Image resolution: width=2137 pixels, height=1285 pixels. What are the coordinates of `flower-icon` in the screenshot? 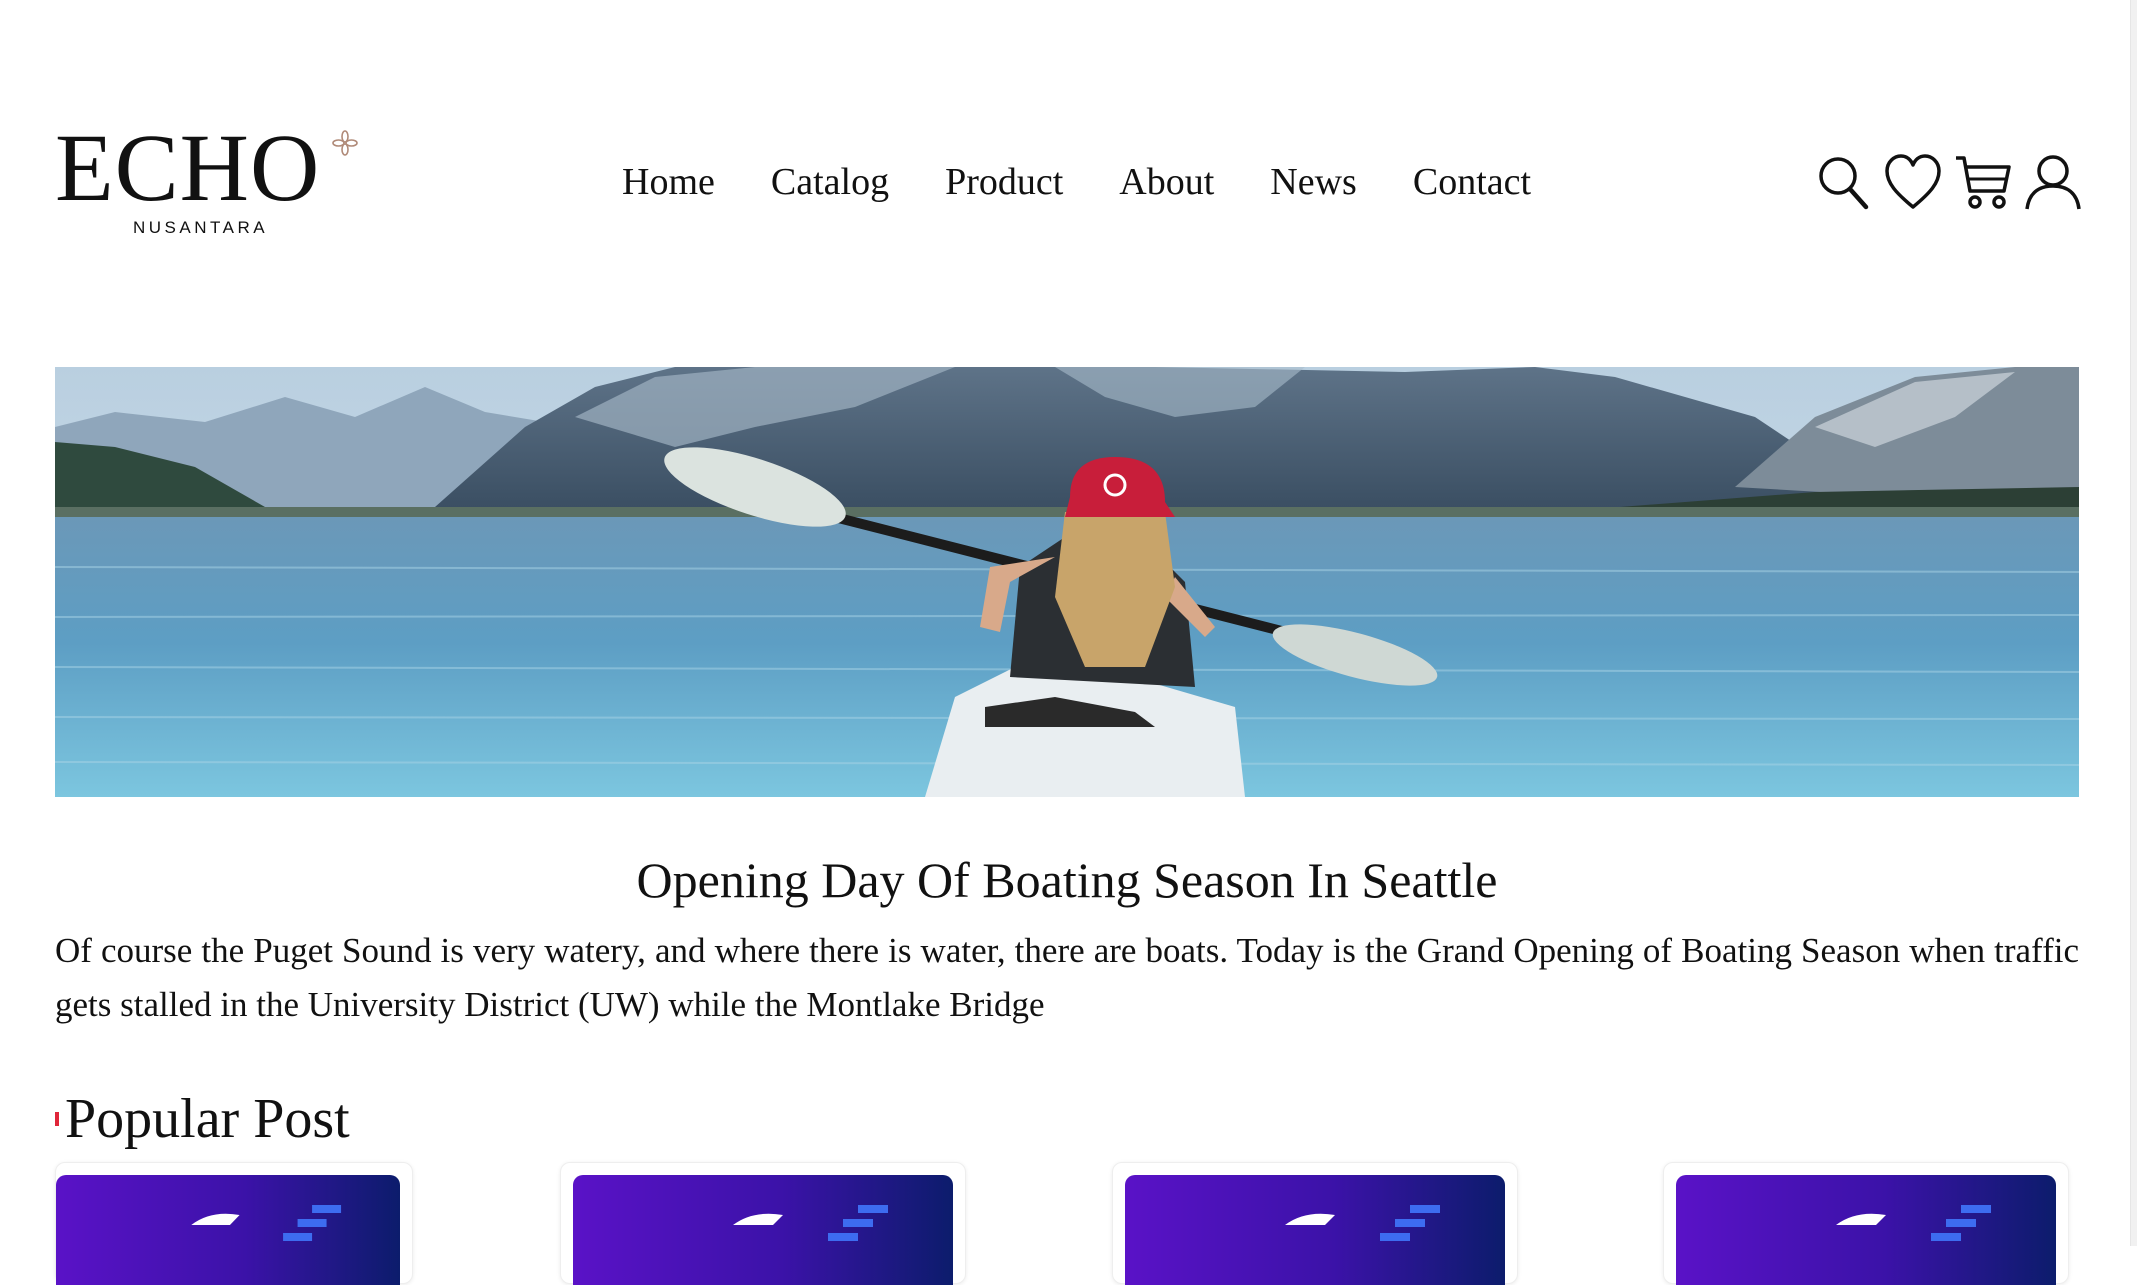 It's located at (345, 143).